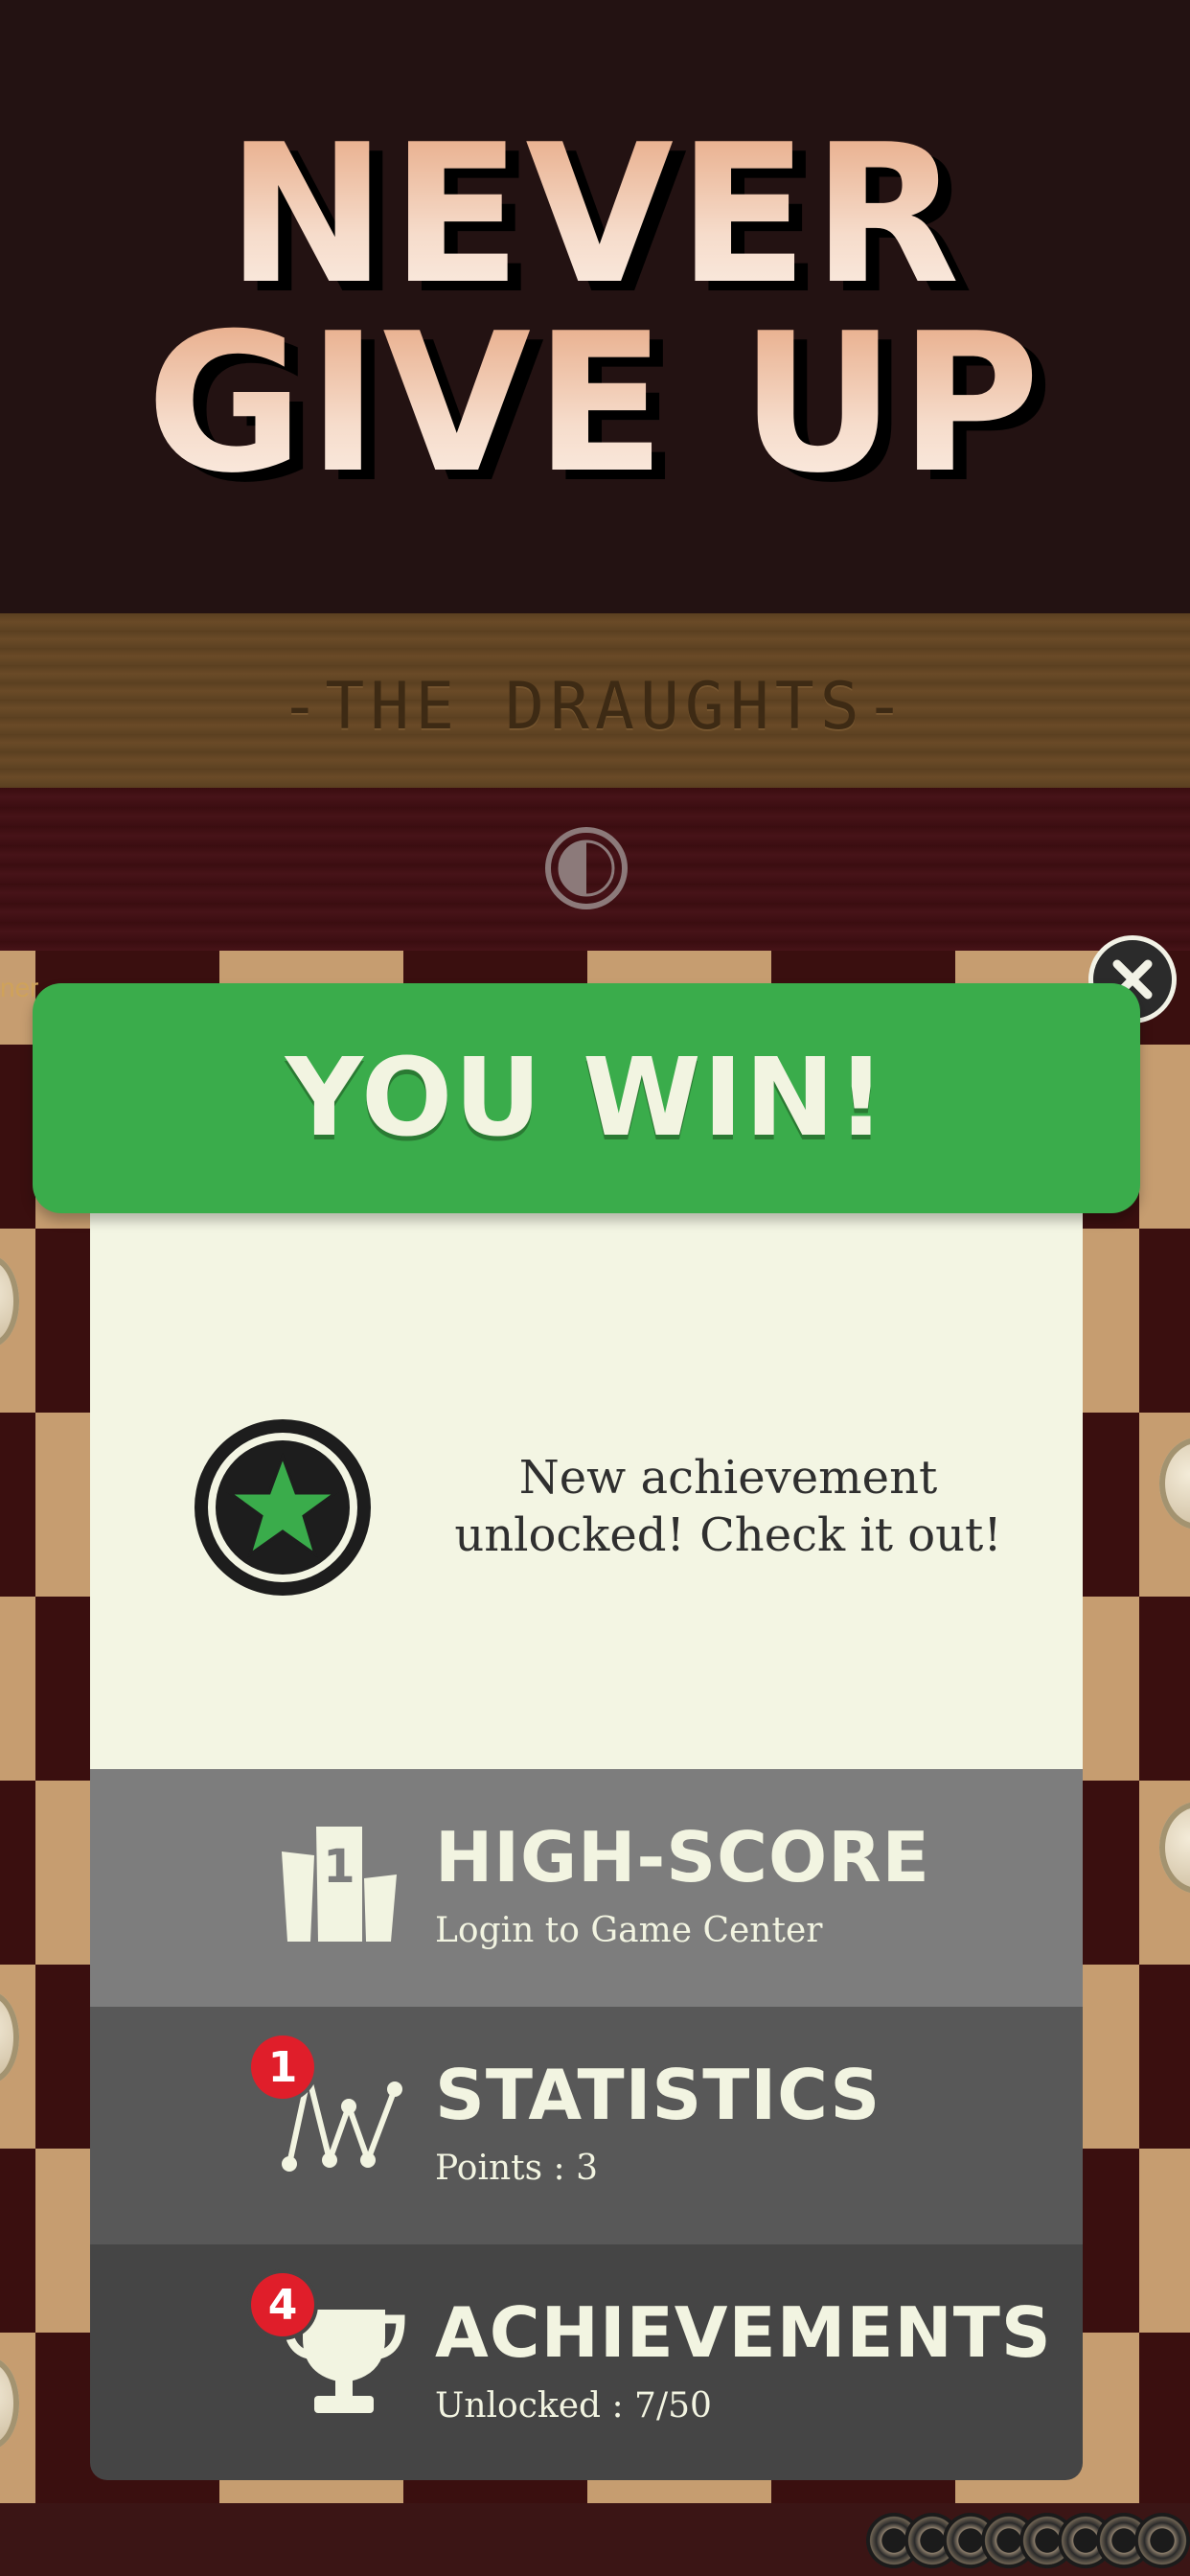 The width and height of the screenshot is (1190, 2576). Describe the element at coordinates (586, 868) in the screenshot. I see `theme-contrast-icon` at that location.